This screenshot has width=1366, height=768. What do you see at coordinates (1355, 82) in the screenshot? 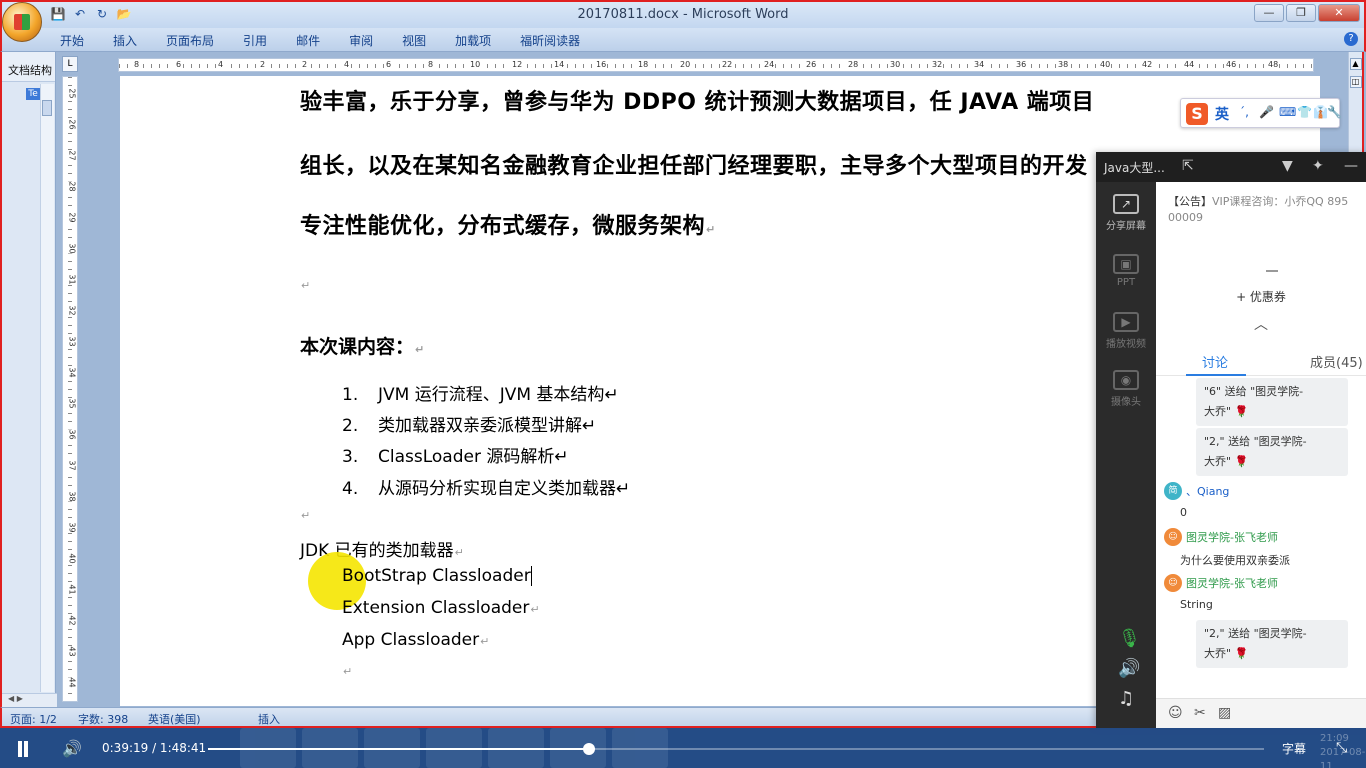
I see `ruler-toggle-icon: ◫` at bounding box center [1355, 82].